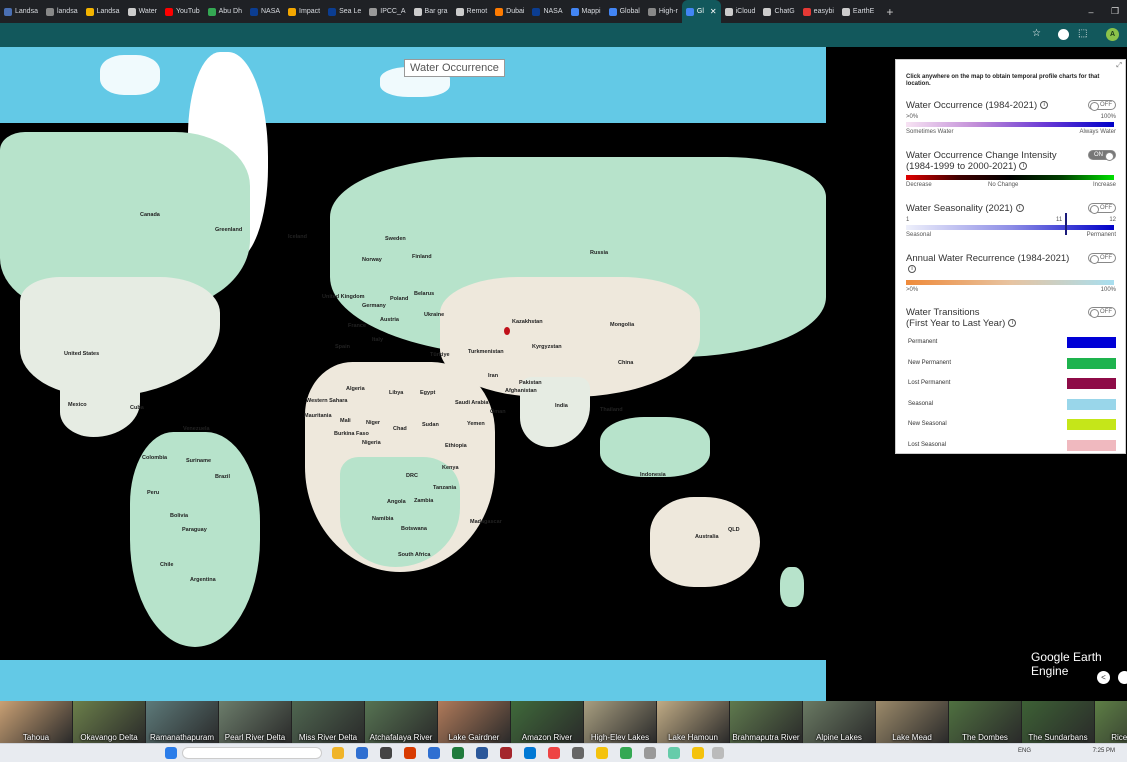 This screenshot has width=1127, height=762. Describe the element at coordinates (943, 312) in the screenshot. I see `layer-title: Water Transitions` at that location.